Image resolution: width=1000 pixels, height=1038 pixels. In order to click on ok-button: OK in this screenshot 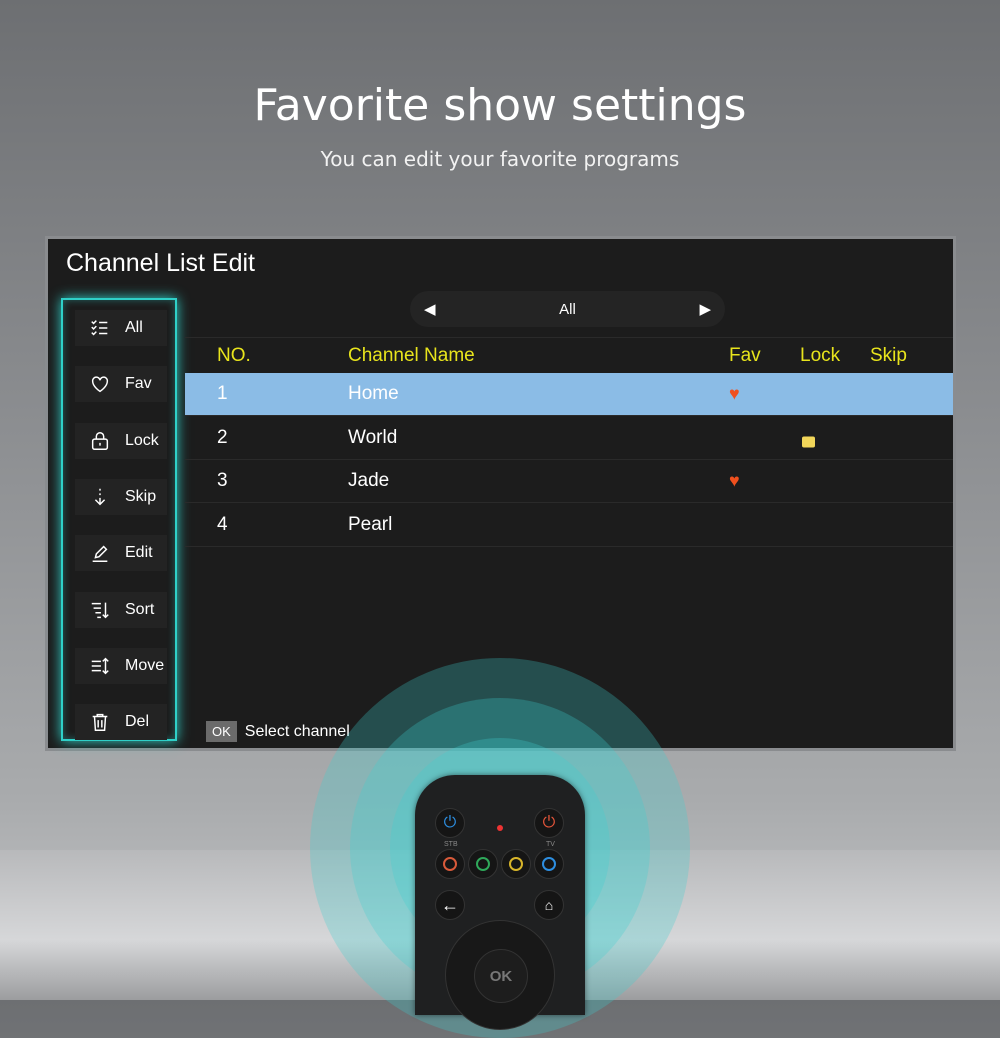, I will do `click(501, 976)`.